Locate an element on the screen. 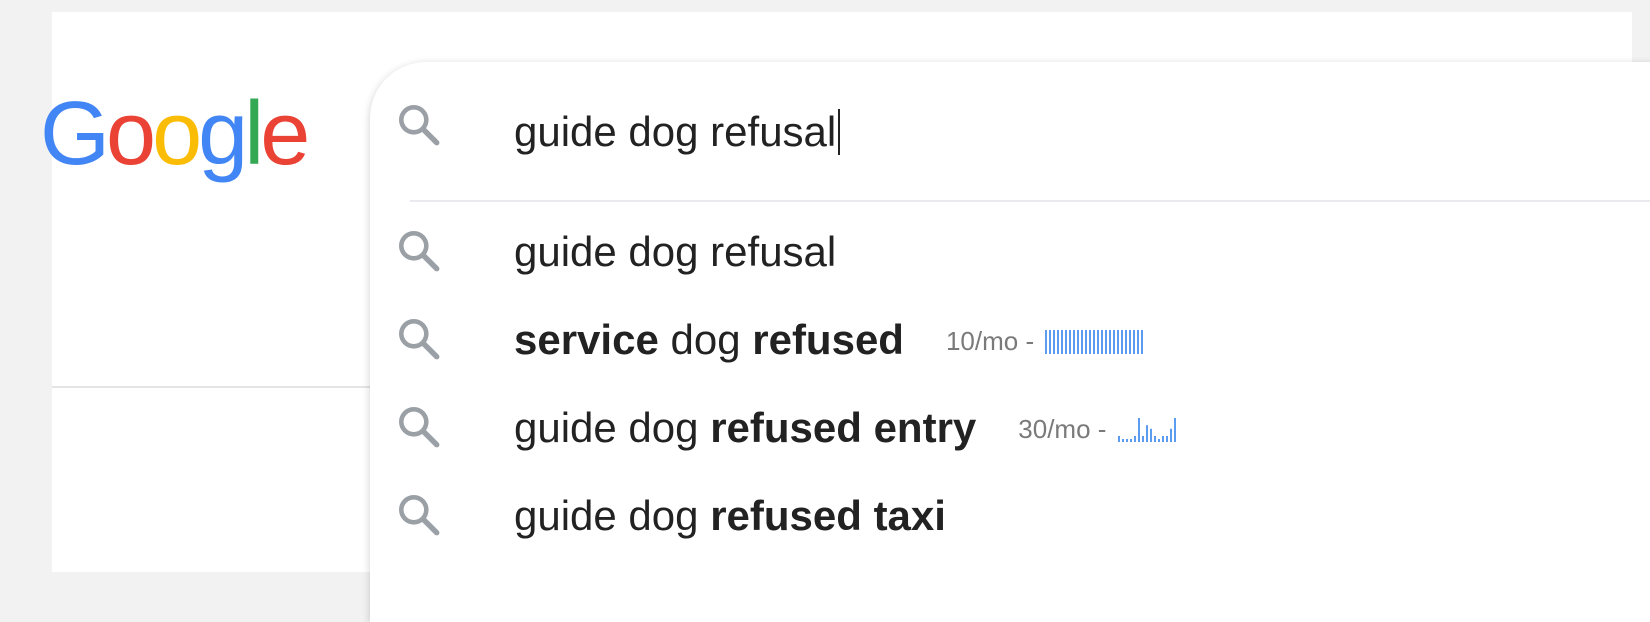  search-volume: 30/mo - is located at coordinates (1097, 429).